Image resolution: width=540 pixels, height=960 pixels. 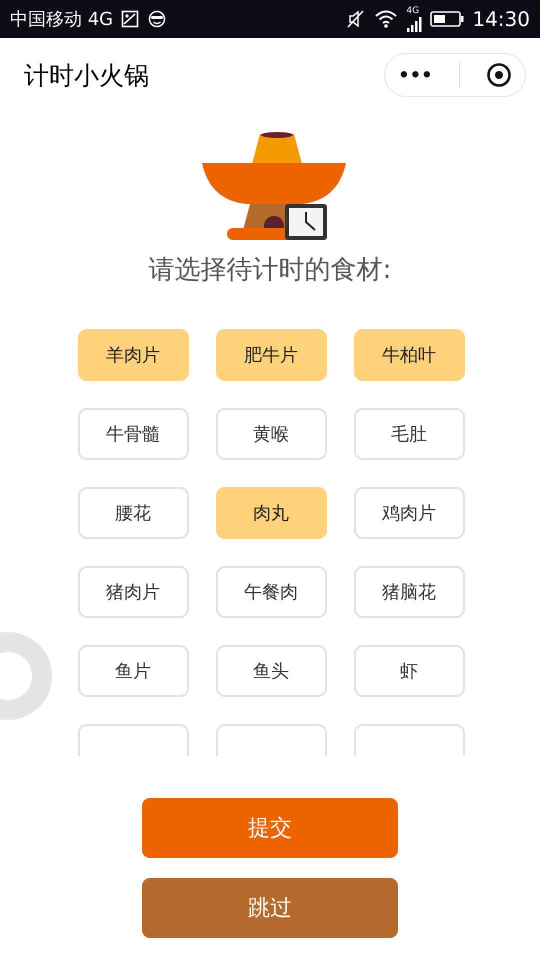 I want to click on ingredient-chip: 鱼头, so click(x=271, y=671).